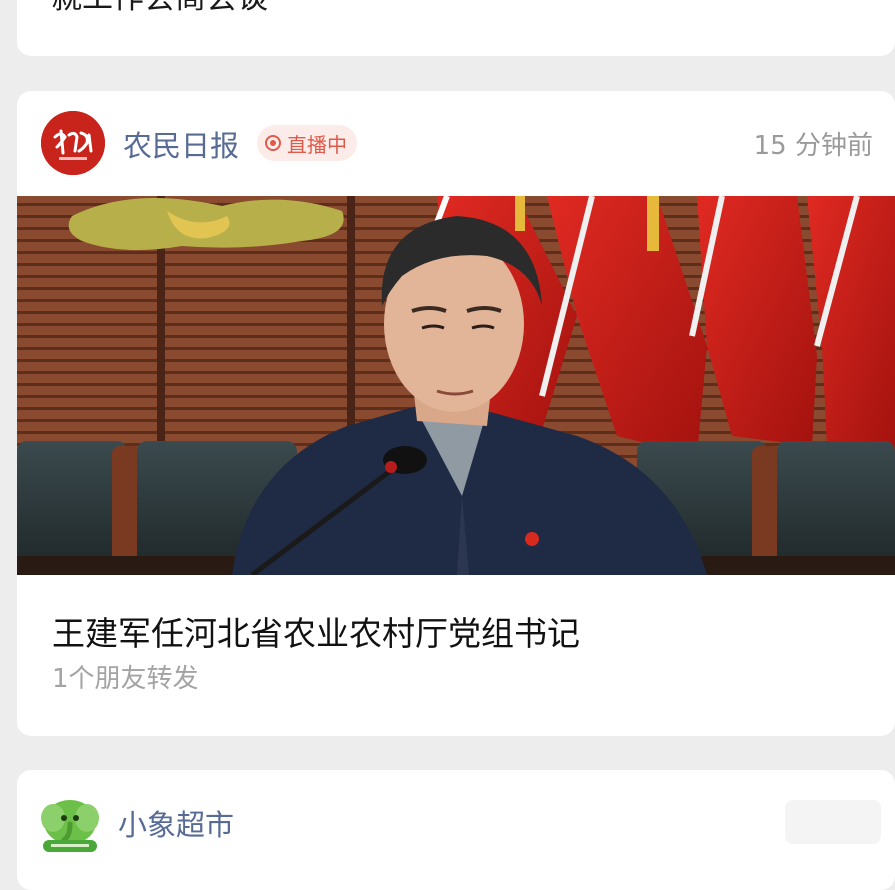 The height and width of the screenshot is (890, 895). What do you see at coordinates (159, 8) in the screenshot?
I see `previous-card-title: 就工作会商会谈` at bounding box center [159, 8].